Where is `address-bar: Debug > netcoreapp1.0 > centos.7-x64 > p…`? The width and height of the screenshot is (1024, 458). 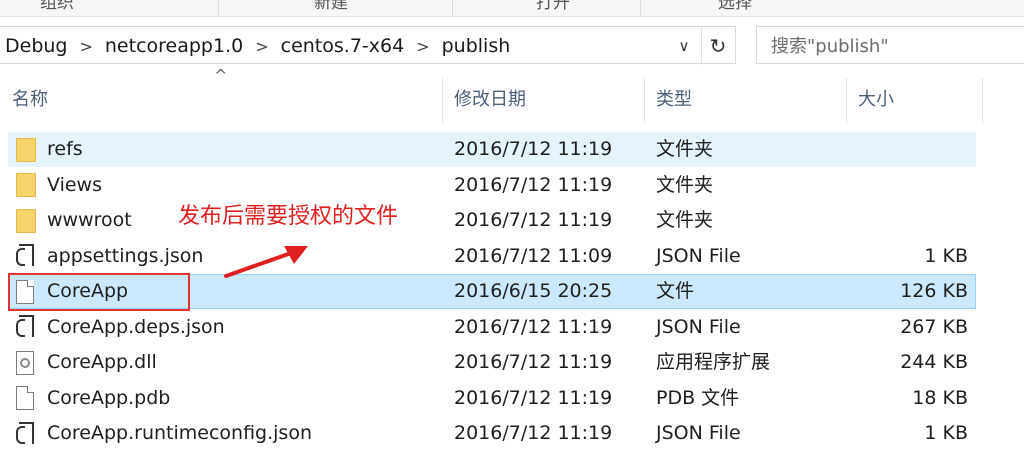 address-bar: Debug > netcoreapp1.0 > centos.7-x64 > p… is located at coordinates (368, 45).